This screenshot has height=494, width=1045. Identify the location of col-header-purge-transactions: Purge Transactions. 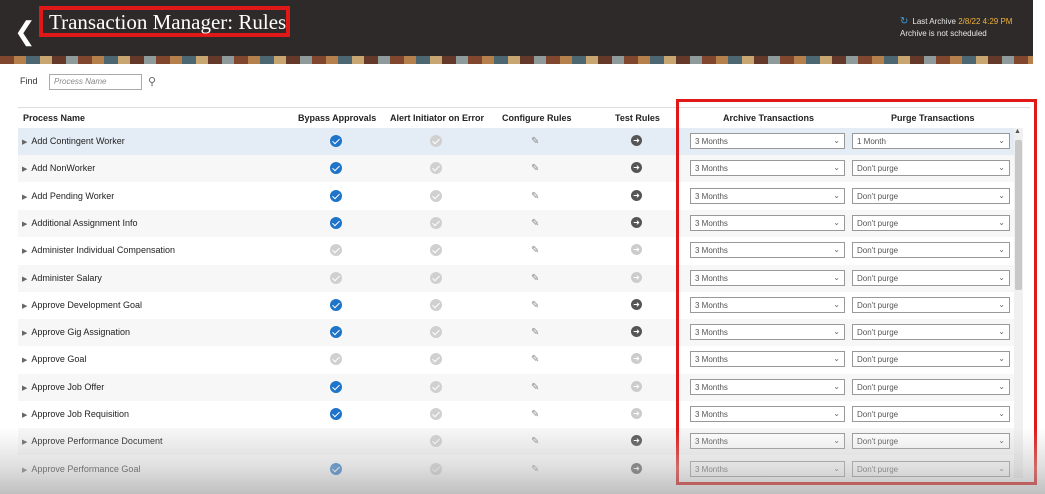
(933, 118).